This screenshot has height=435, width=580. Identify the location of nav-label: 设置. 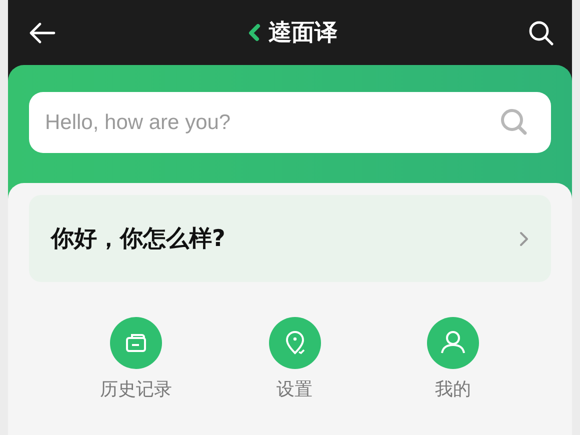
(294, 389).